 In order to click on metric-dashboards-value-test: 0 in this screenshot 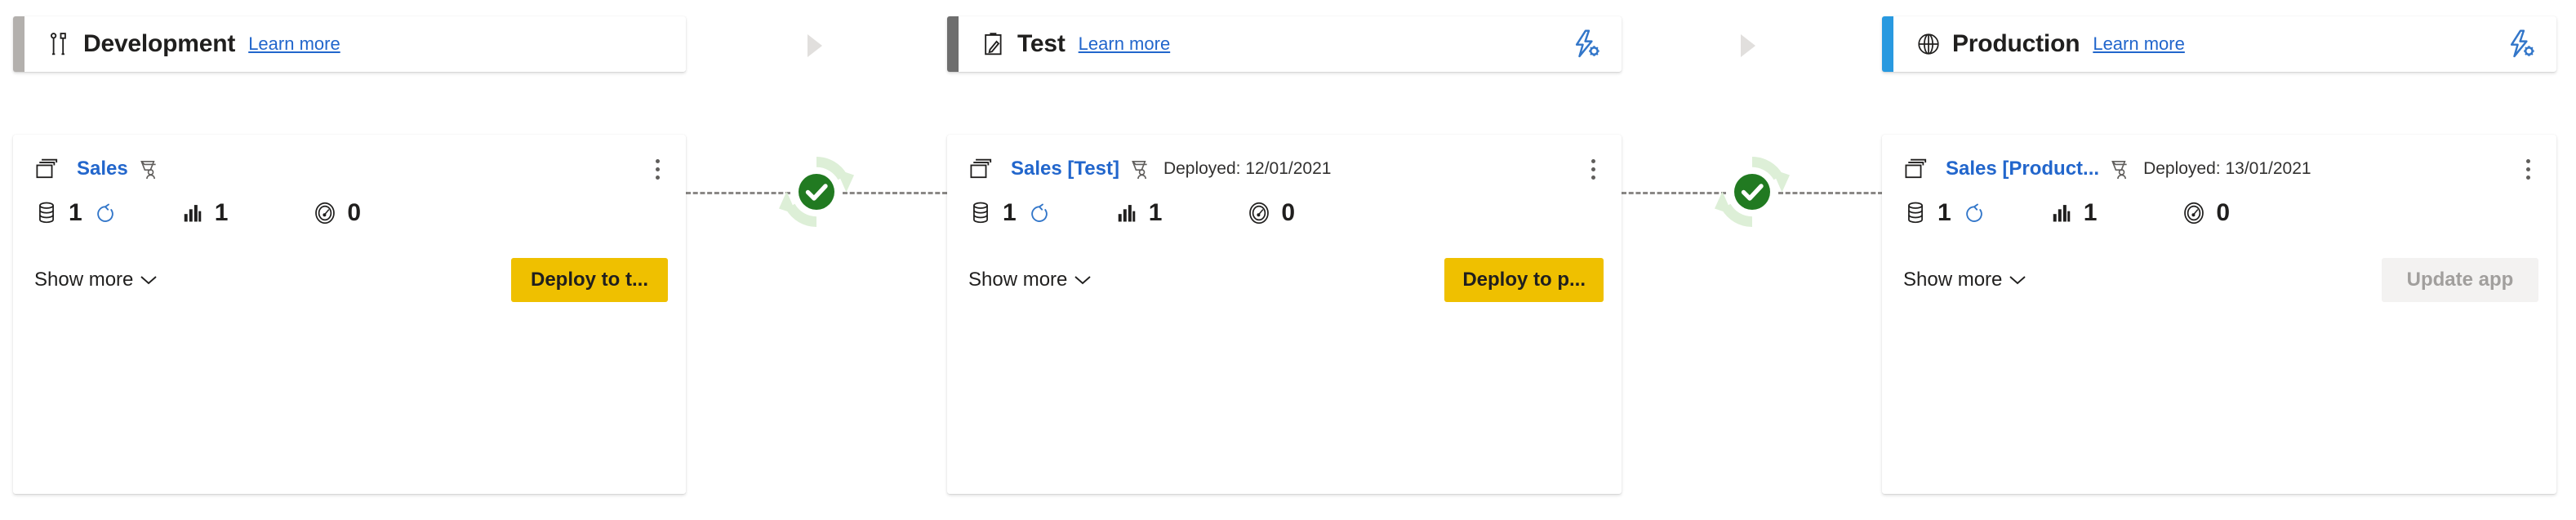, I will do `click(1288, 212)`.